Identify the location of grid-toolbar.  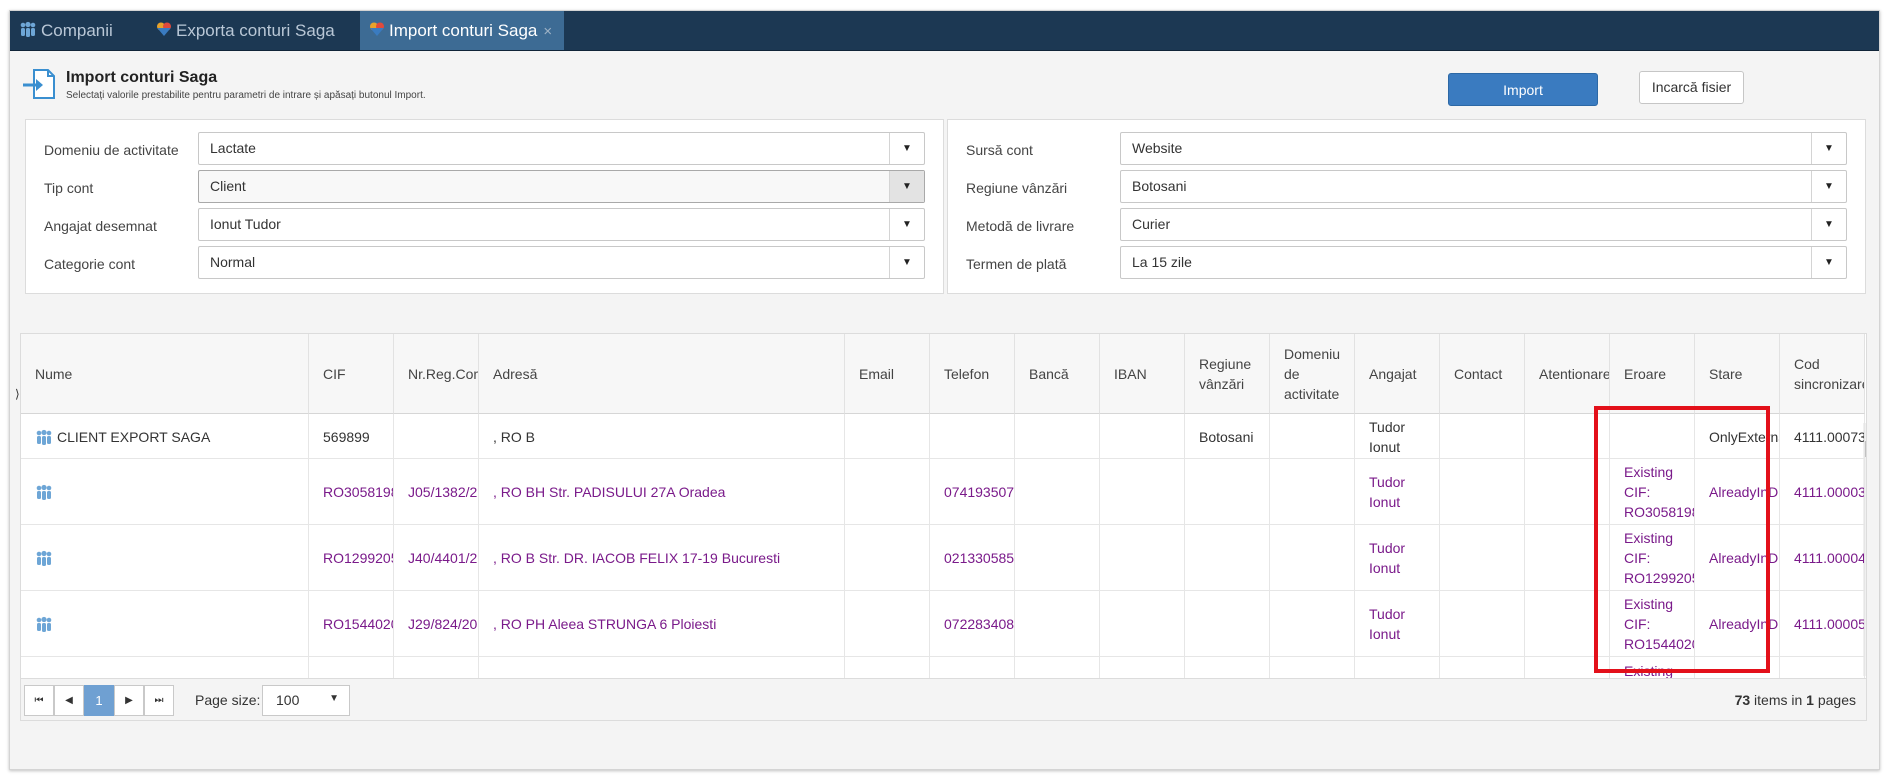
(943, 328).